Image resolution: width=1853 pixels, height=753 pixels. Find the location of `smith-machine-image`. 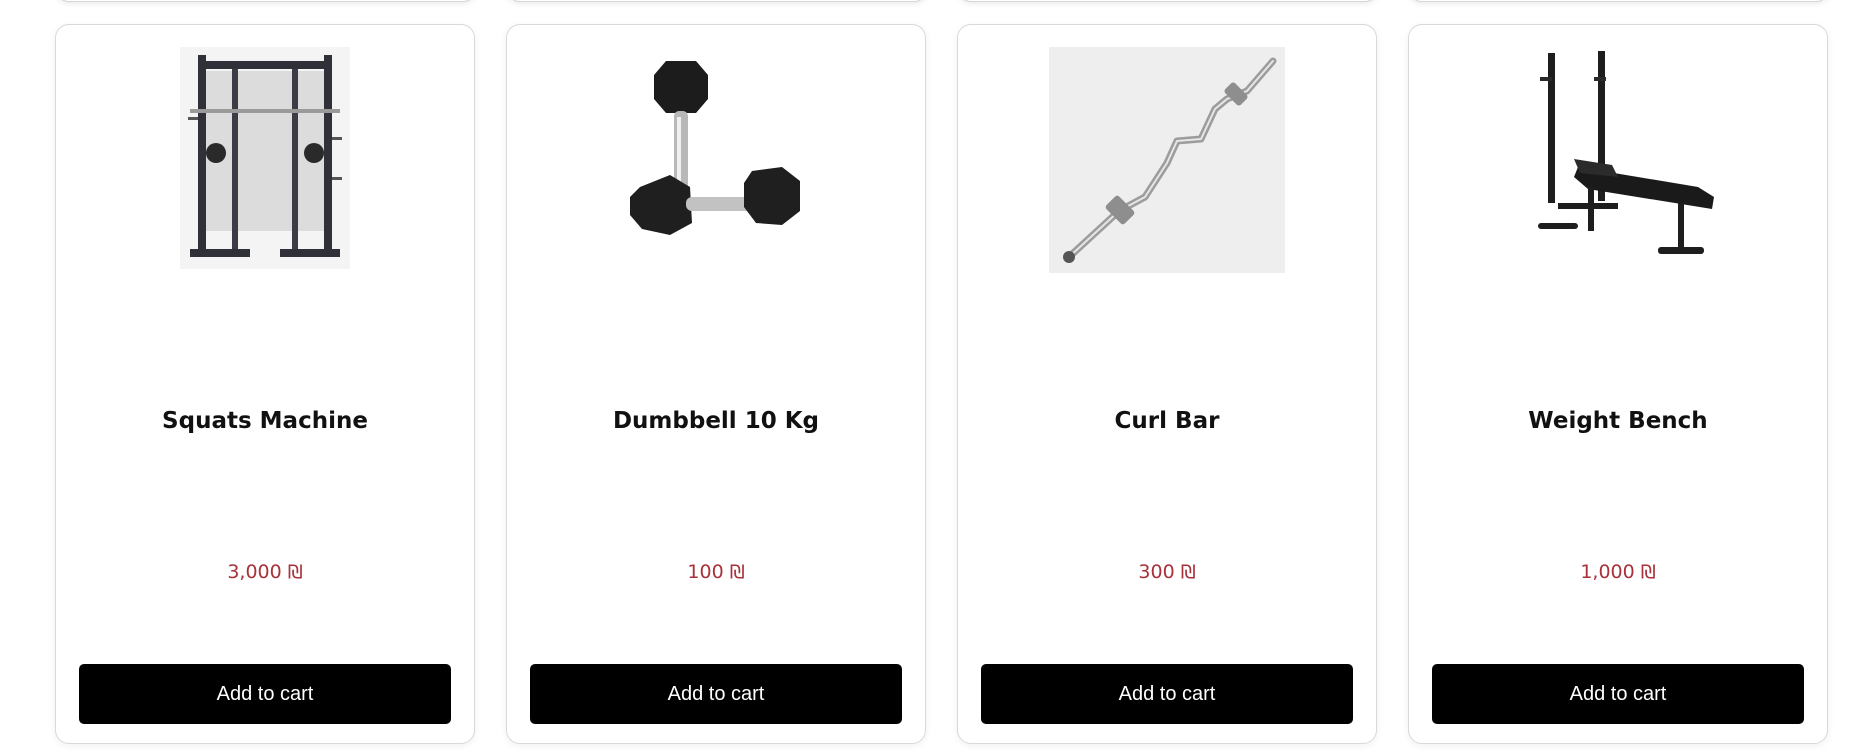

smith-machine-image is located at coordinates (265, 158).